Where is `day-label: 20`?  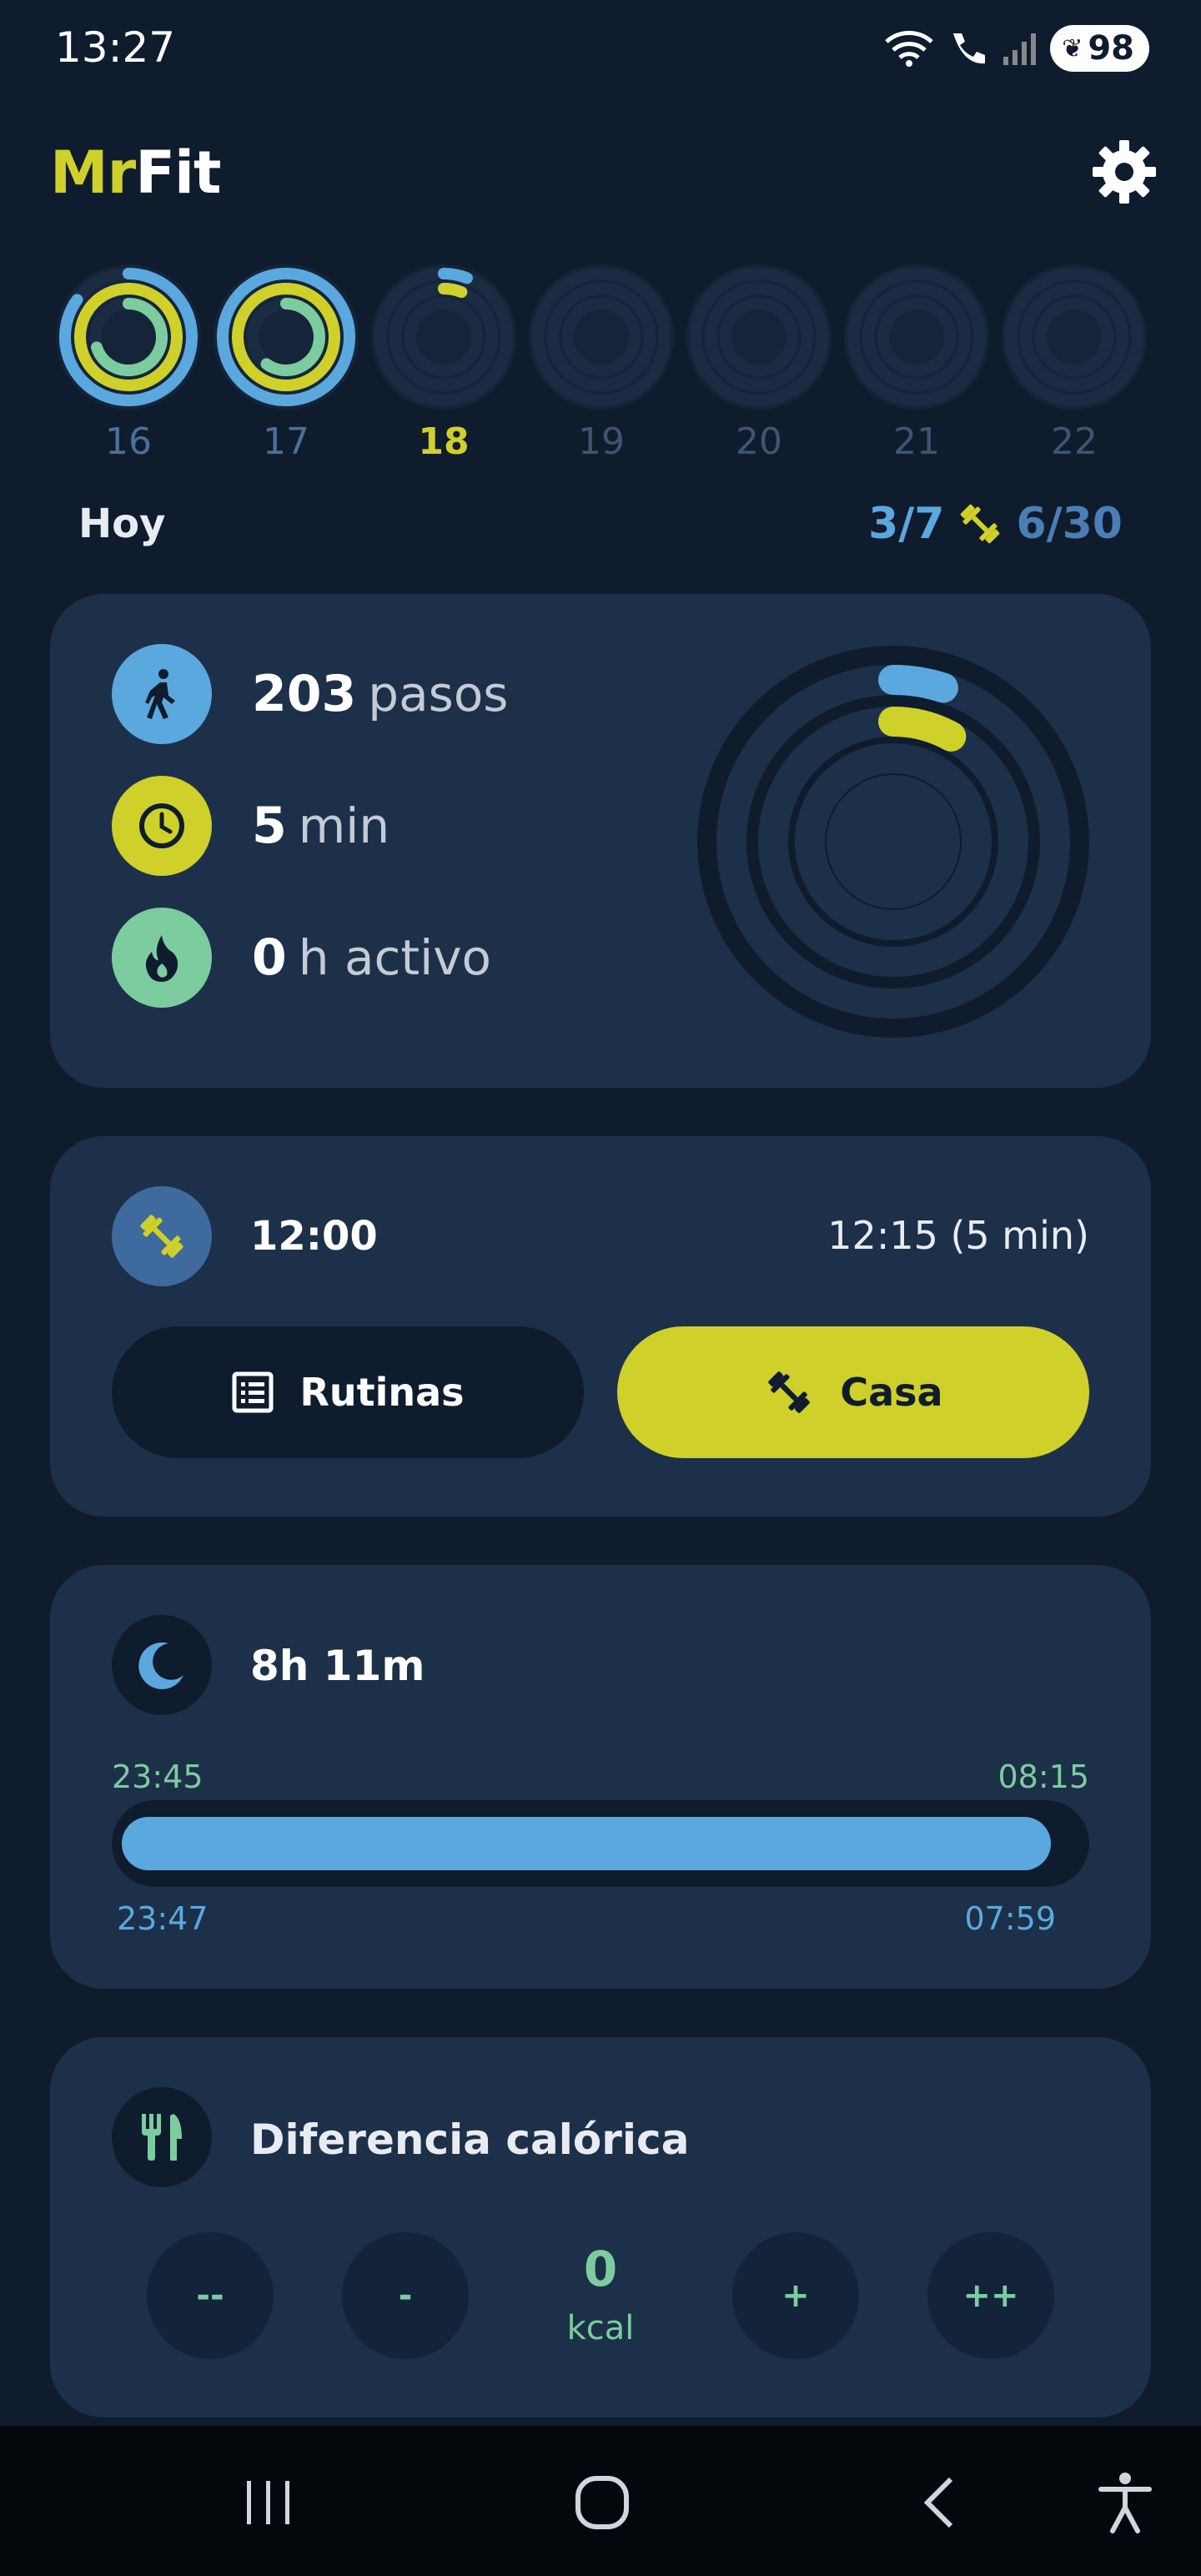 day-label: 20 is located at coordinates (759, 441).